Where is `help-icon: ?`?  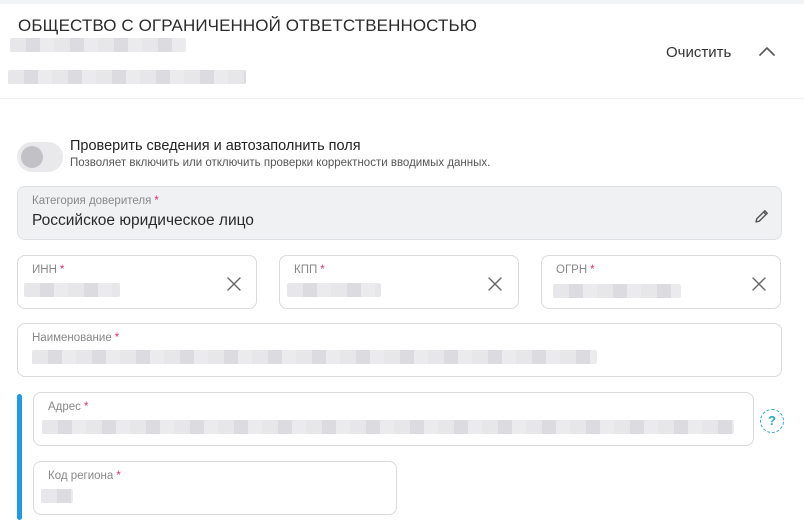 help-icon: ? is located at coordinates (772, 421).